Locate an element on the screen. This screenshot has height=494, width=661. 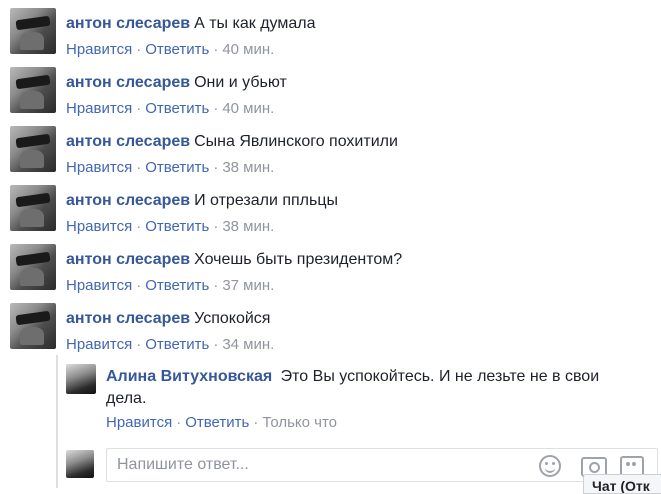
emoji-mouth is located at coordinates (550, 469).